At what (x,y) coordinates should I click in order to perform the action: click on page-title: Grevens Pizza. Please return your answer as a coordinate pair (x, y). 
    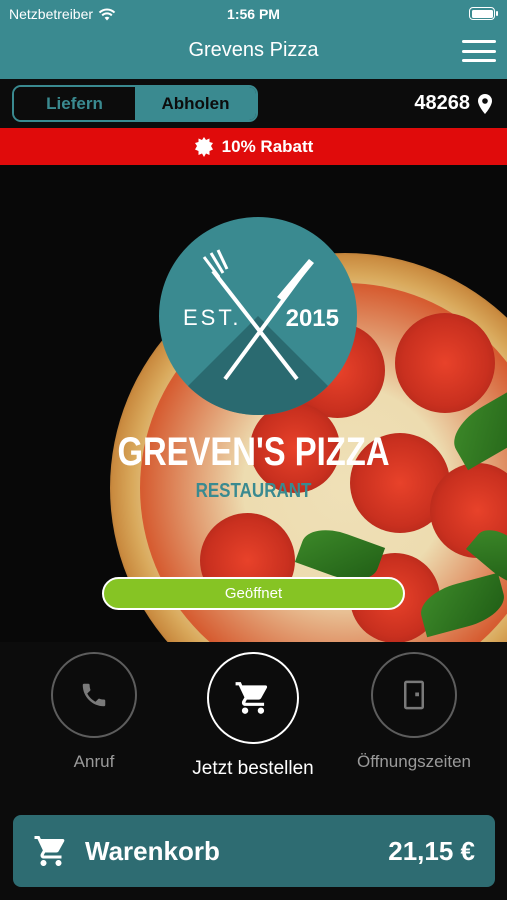
    Looking at the image, I should click on (253, 50).